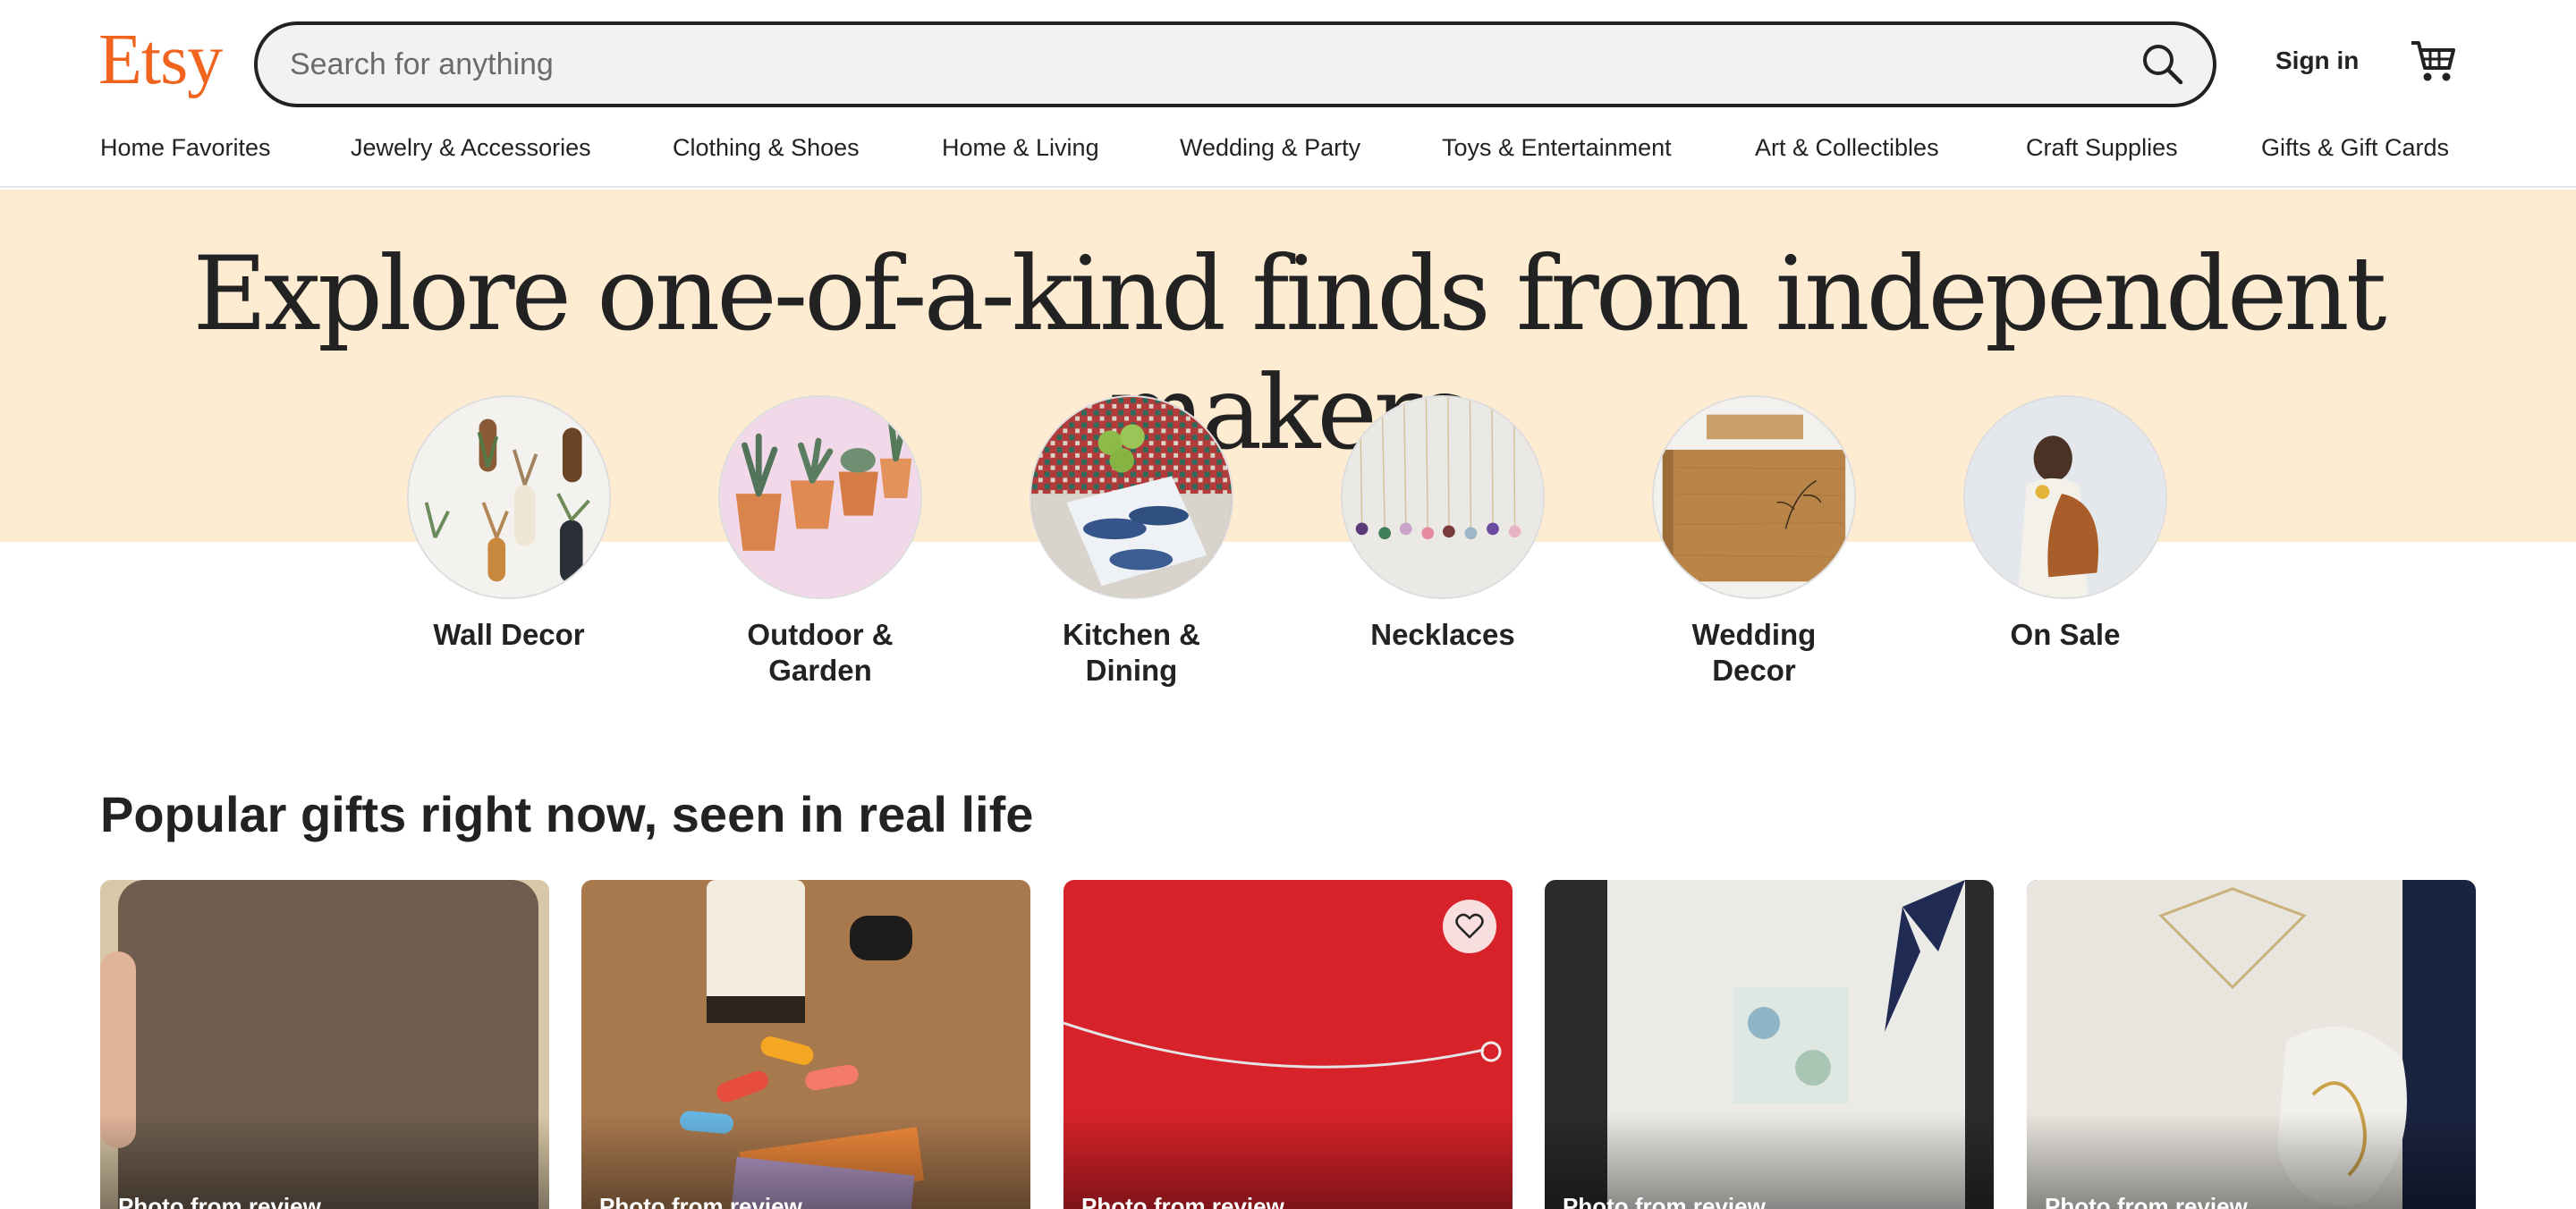  What do you see at coordinates (1020, 148) in the screenshot?
I see `nav-item-home-living: Home & Living` at bounding box center [1020, 148].